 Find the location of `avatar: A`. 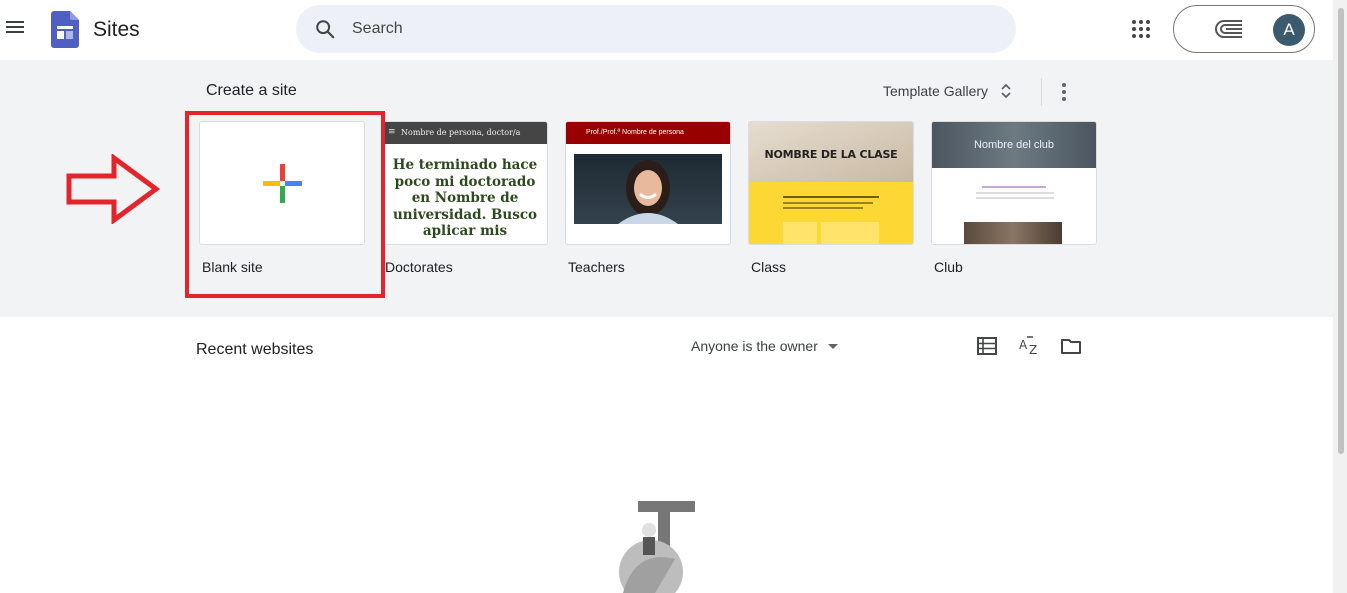

avatar: A is located at coordinates (1289, 30).